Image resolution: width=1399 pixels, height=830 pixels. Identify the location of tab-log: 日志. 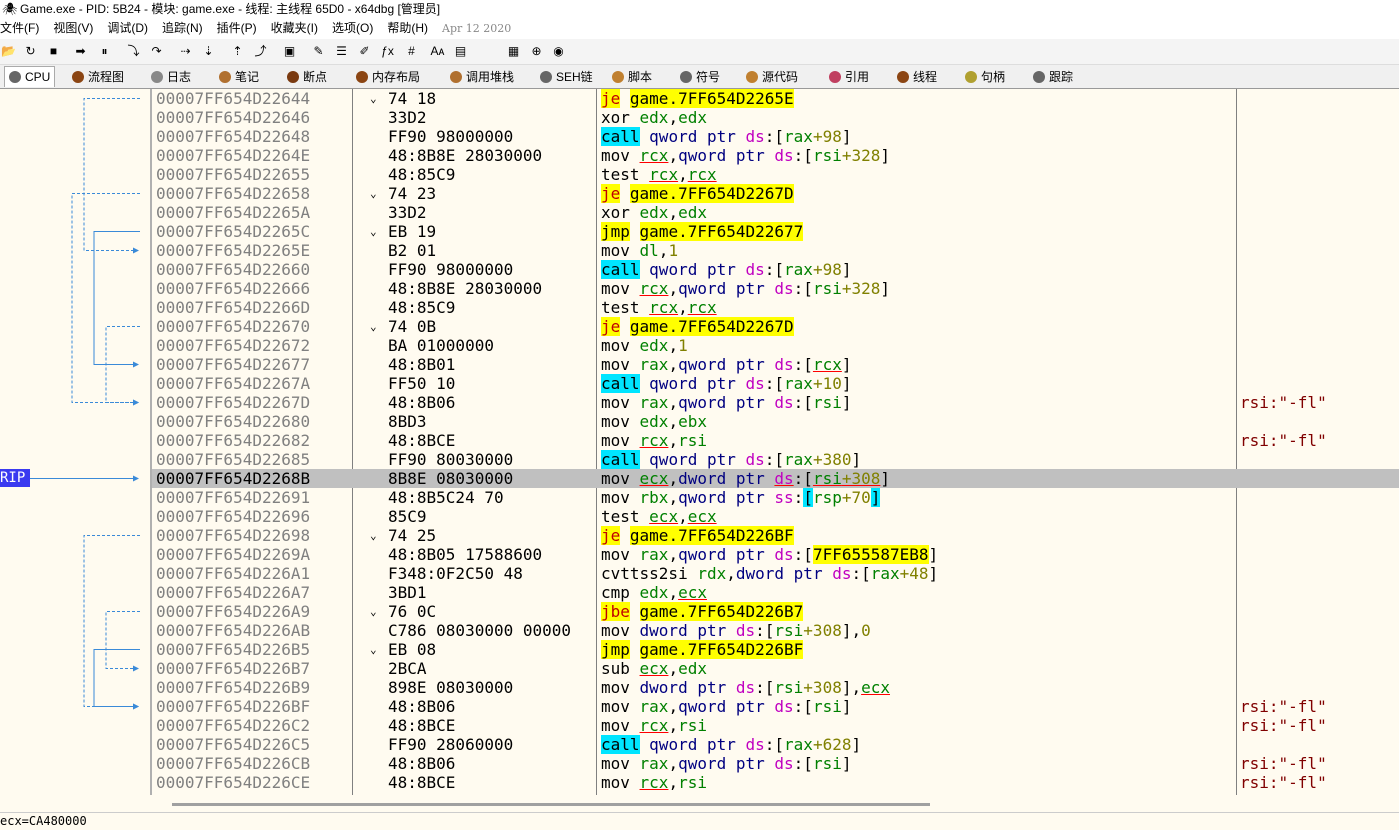
(171, 77).